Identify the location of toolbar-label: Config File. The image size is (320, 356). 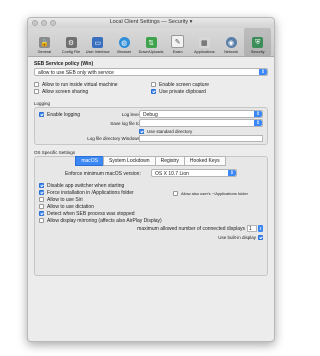
(71, 52).